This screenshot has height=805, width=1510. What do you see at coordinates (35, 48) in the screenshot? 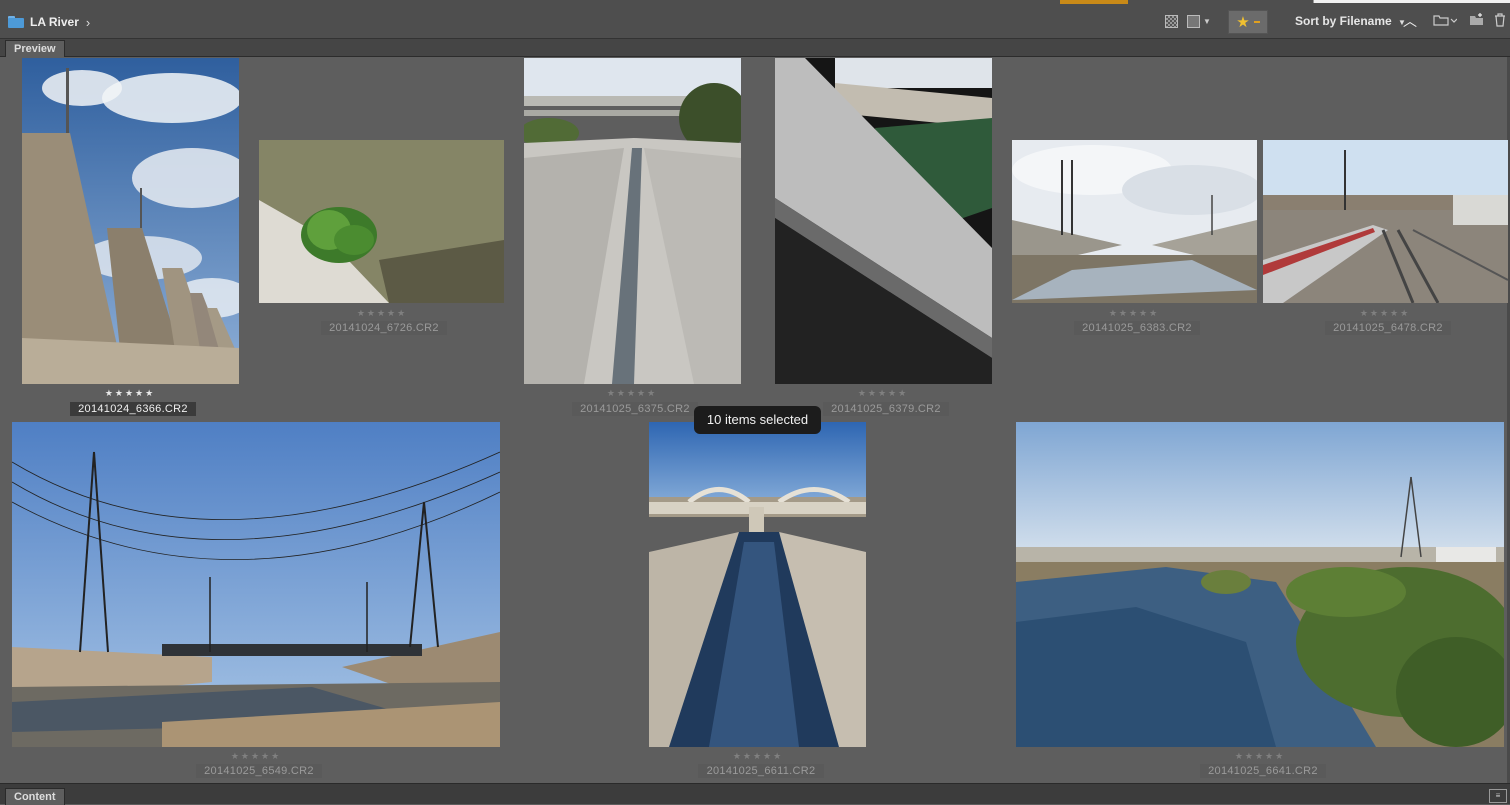
I see `tab-preview: Preview` at bounding box center [35, 48].